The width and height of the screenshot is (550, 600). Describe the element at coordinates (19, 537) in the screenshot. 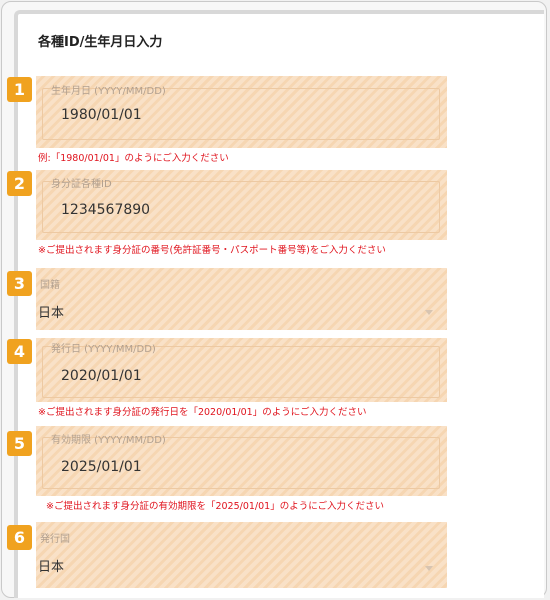

I see `step-badge-6: 6` at that location.